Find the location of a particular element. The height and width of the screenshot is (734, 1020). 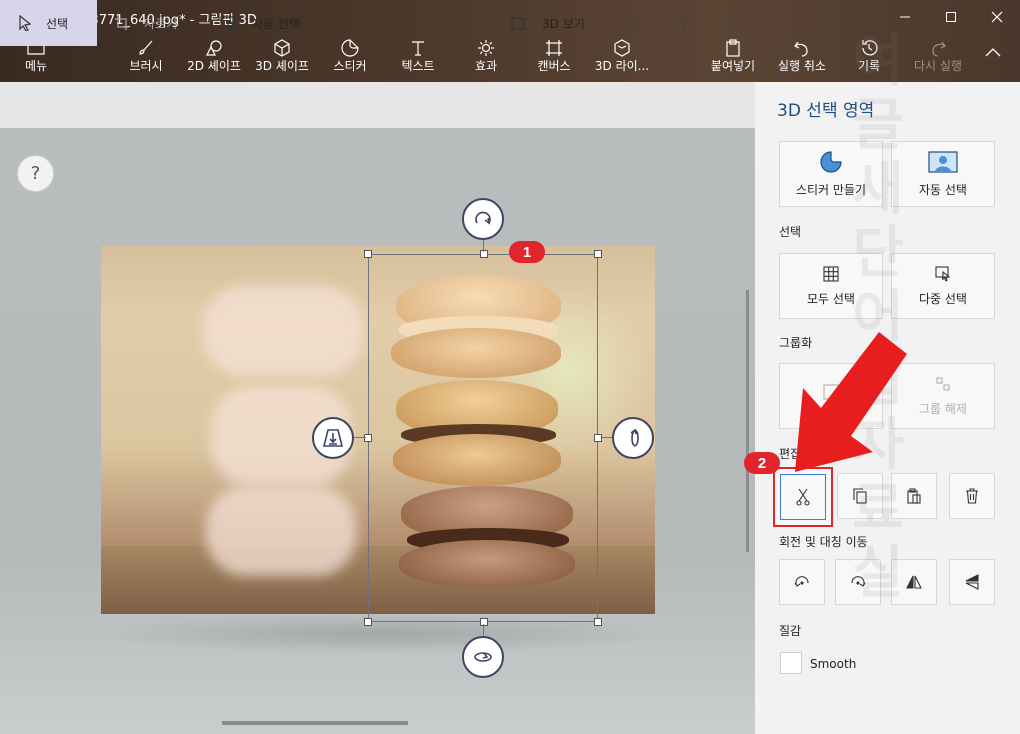

select-tool-label: 선택 is located at coordinates (57, 23).